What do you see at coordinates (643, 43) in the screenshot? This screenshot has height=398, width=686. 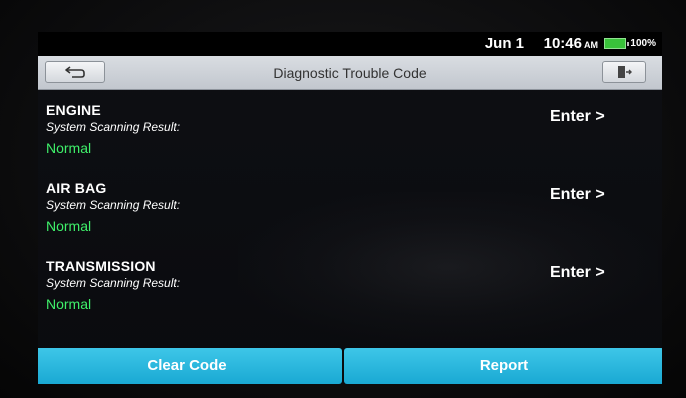 I see `battery-percentage: 100%` at bounding box center [643, 43].